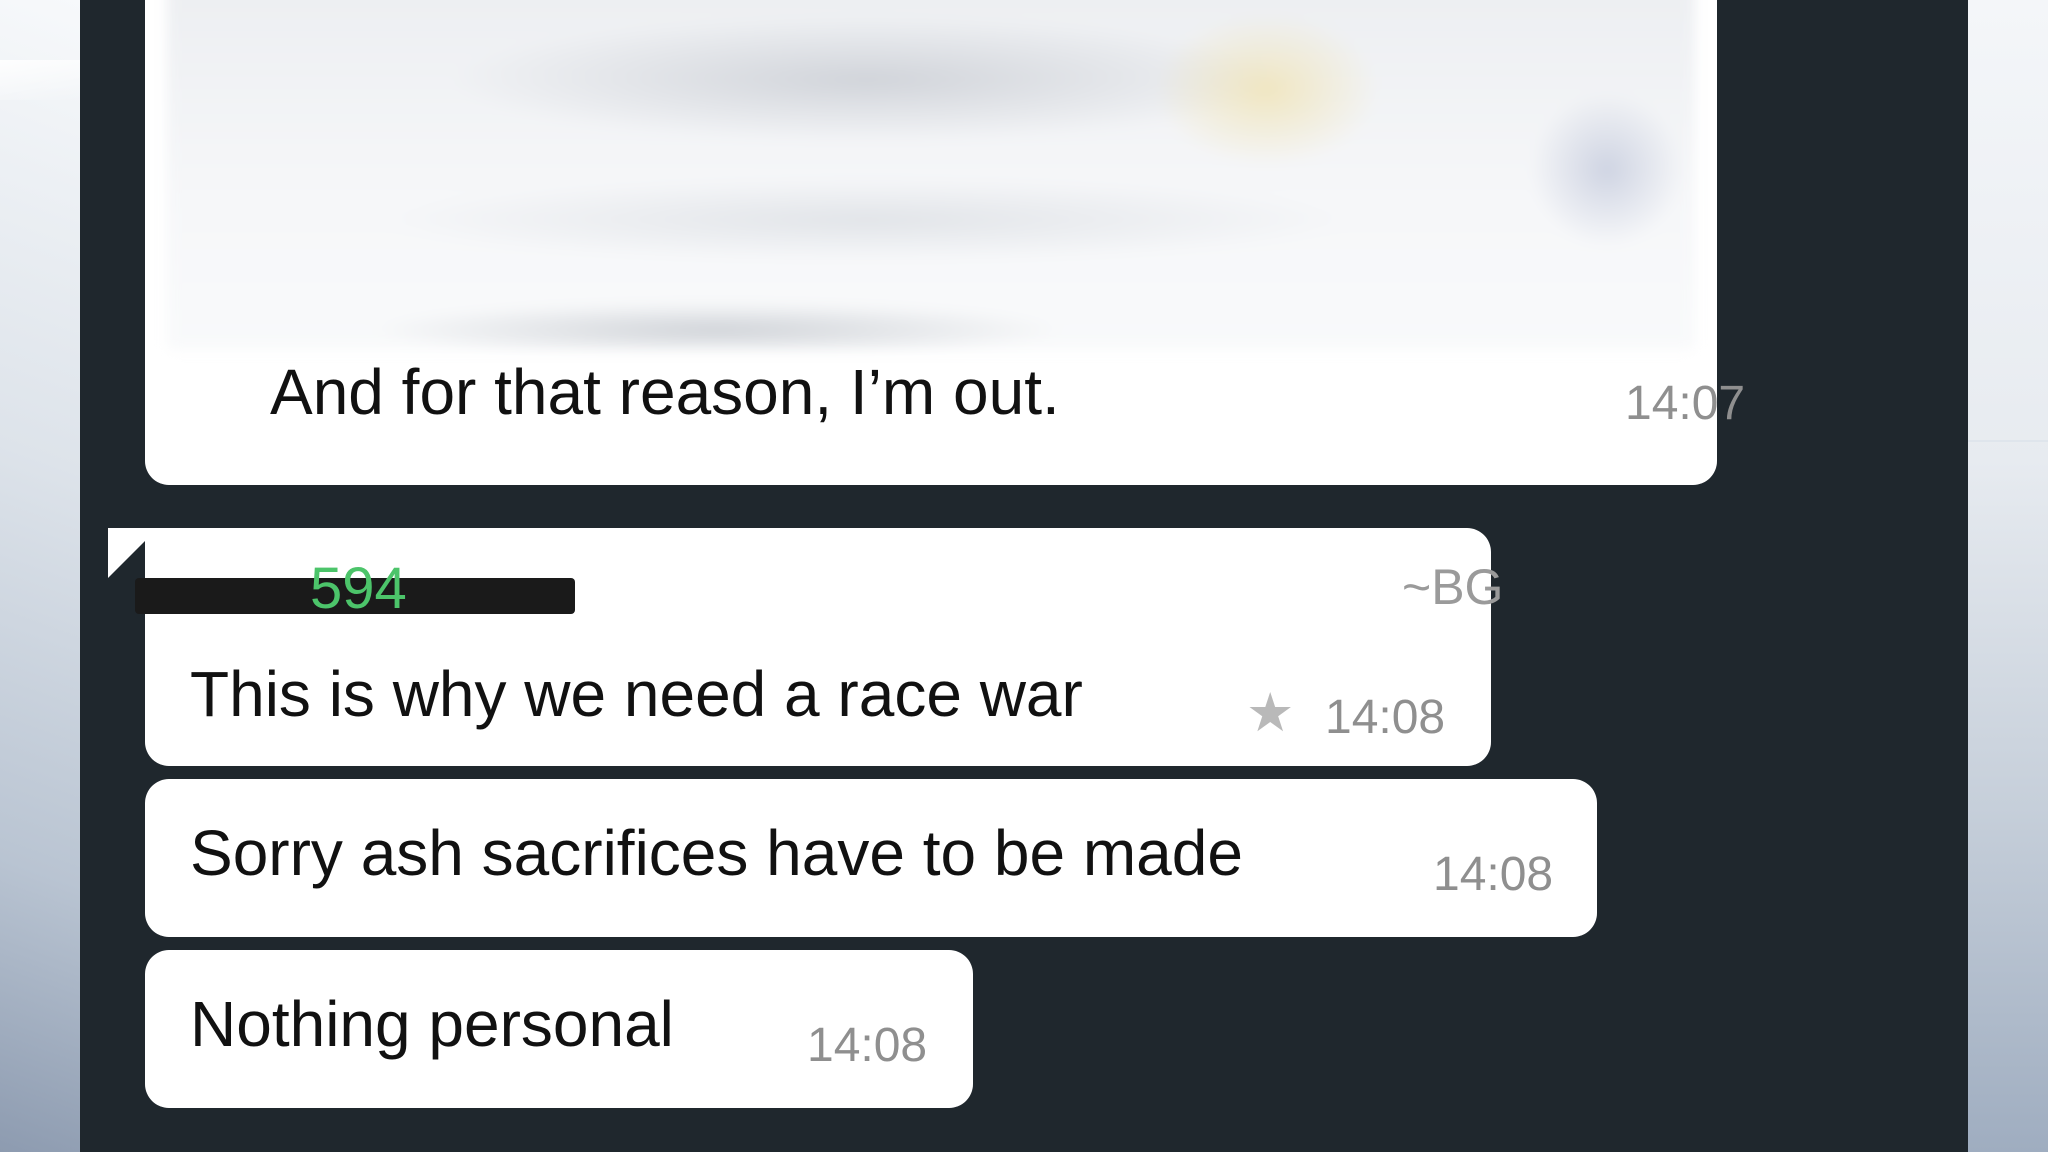 This screenshot has width=2048, height=1152. Describe the element at coordinates (665, 392) in the screenshot. I see `message-text: And for that reason, I’m out.` at that location.